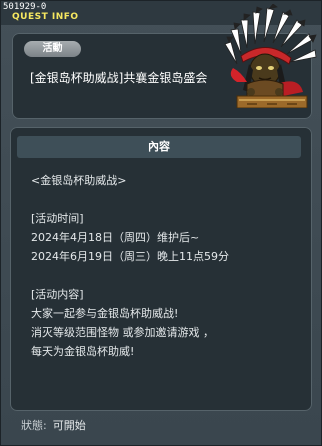 The height and width of the screenshot is (446, 322). What do you see at coordinates (25, 7) in the screenshot?
I see `quest-id: 501929-0` at bounding box center [25, 7].